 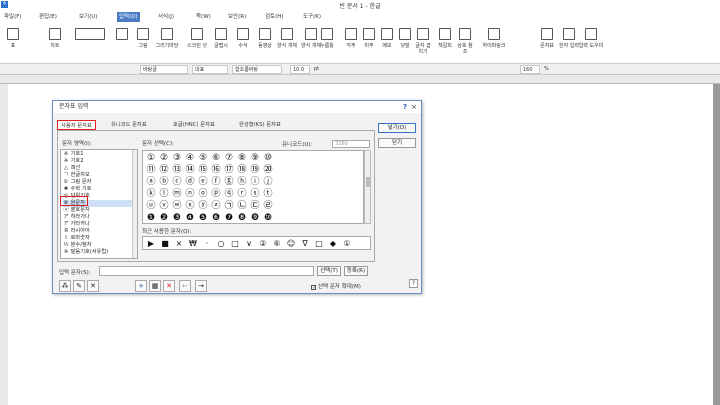 What do you see at coordinates (237, 17) in the screenshot?
I see `menu-security: 보안(R)` at bounding box center [237, 17].